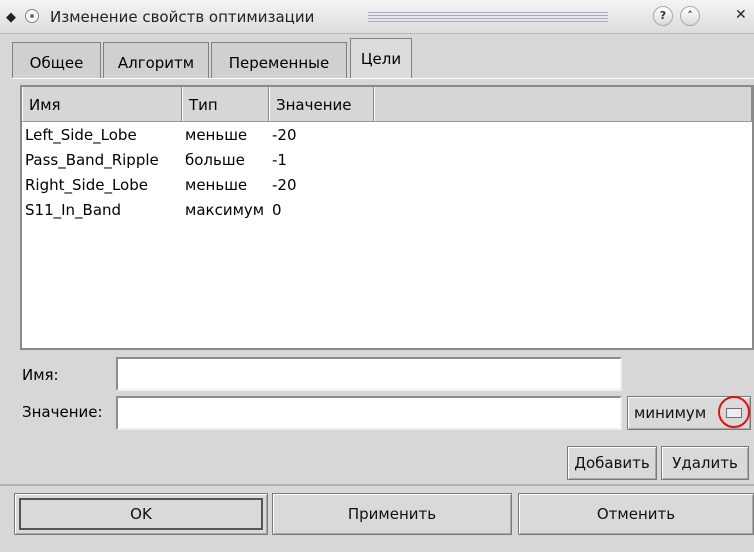 The height and width of the screenshot is (552, 754). What do you see at coordinates (387, 185) in the screenshot?
I see `table-row: Right_Side_Lobe меньше -20` at bounding box center [387, 185].